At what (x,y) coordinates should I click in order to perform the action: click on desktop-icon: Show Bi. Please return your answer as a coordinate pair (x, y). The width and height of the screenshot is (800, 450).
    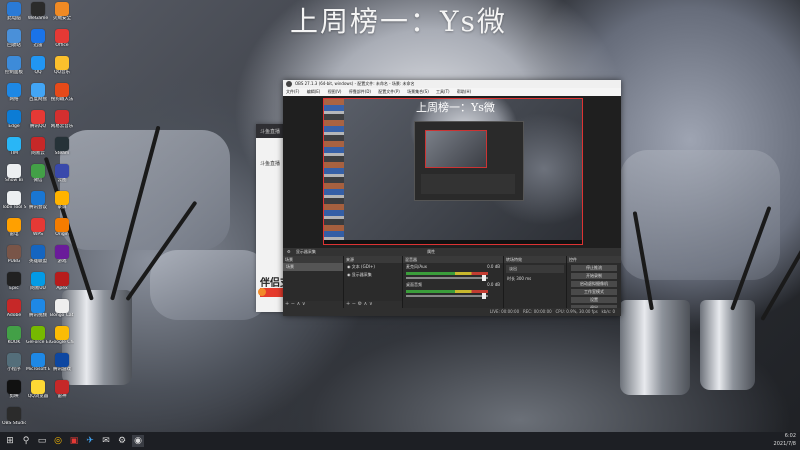
    Looking at the image, I should click on (14, 173).